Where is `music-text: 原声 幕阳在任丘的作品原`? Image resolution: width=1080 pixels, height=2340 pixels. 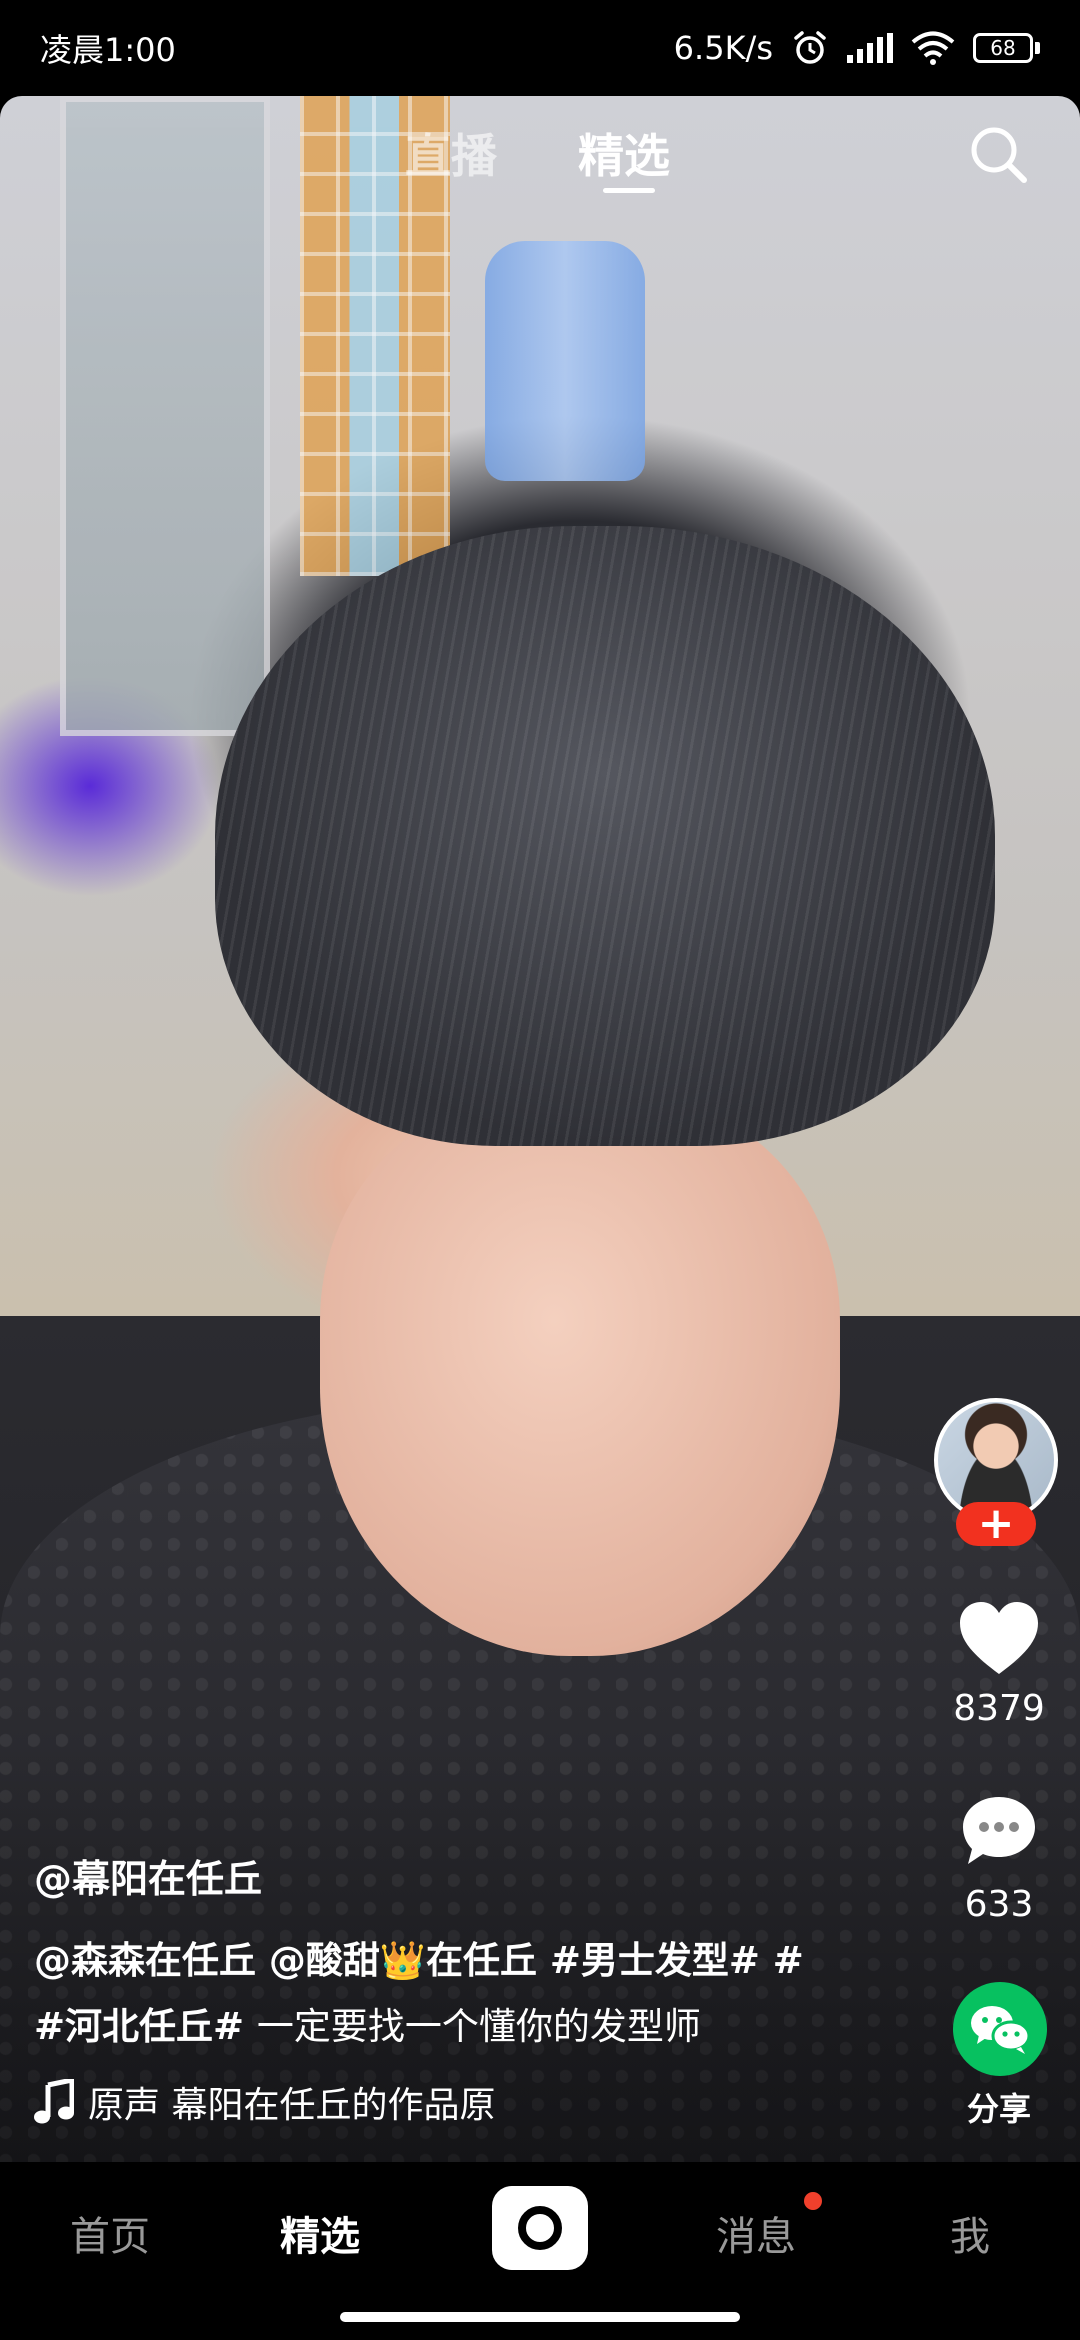 music-text: 原声 幕阳在任丘的作品原 is located at coordinates (292, 2105).